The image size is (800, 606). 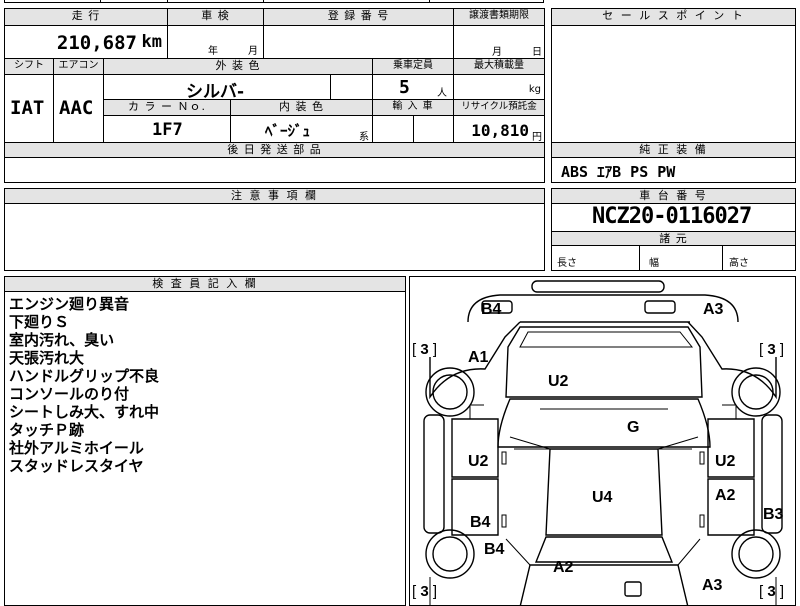 I want to click on exterior-color-value: シルバ-, so click(x=215, y=92).